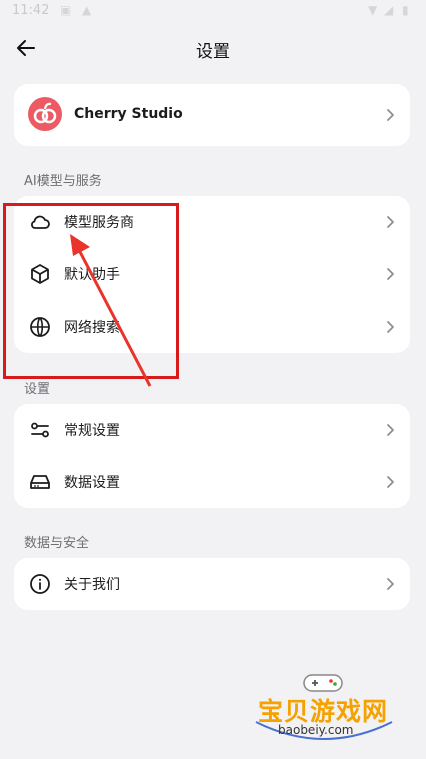 The image size is (426, 759). Describe the element at coordinates (40, 482) in the screenshot. I see `hard-drive-icon` at that location.